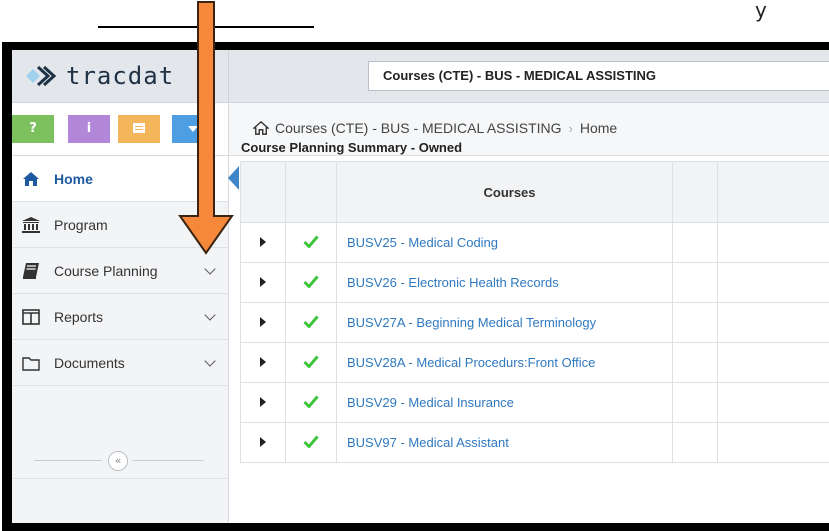 This screenshot has height=531, width=829. What do you see at coordinates (418, 128) in the screenshot?
I see `breadcrumb-course: Courses (CTE) - BUS - MEDICAL ASSISTING` at bounding box center [418, 128].